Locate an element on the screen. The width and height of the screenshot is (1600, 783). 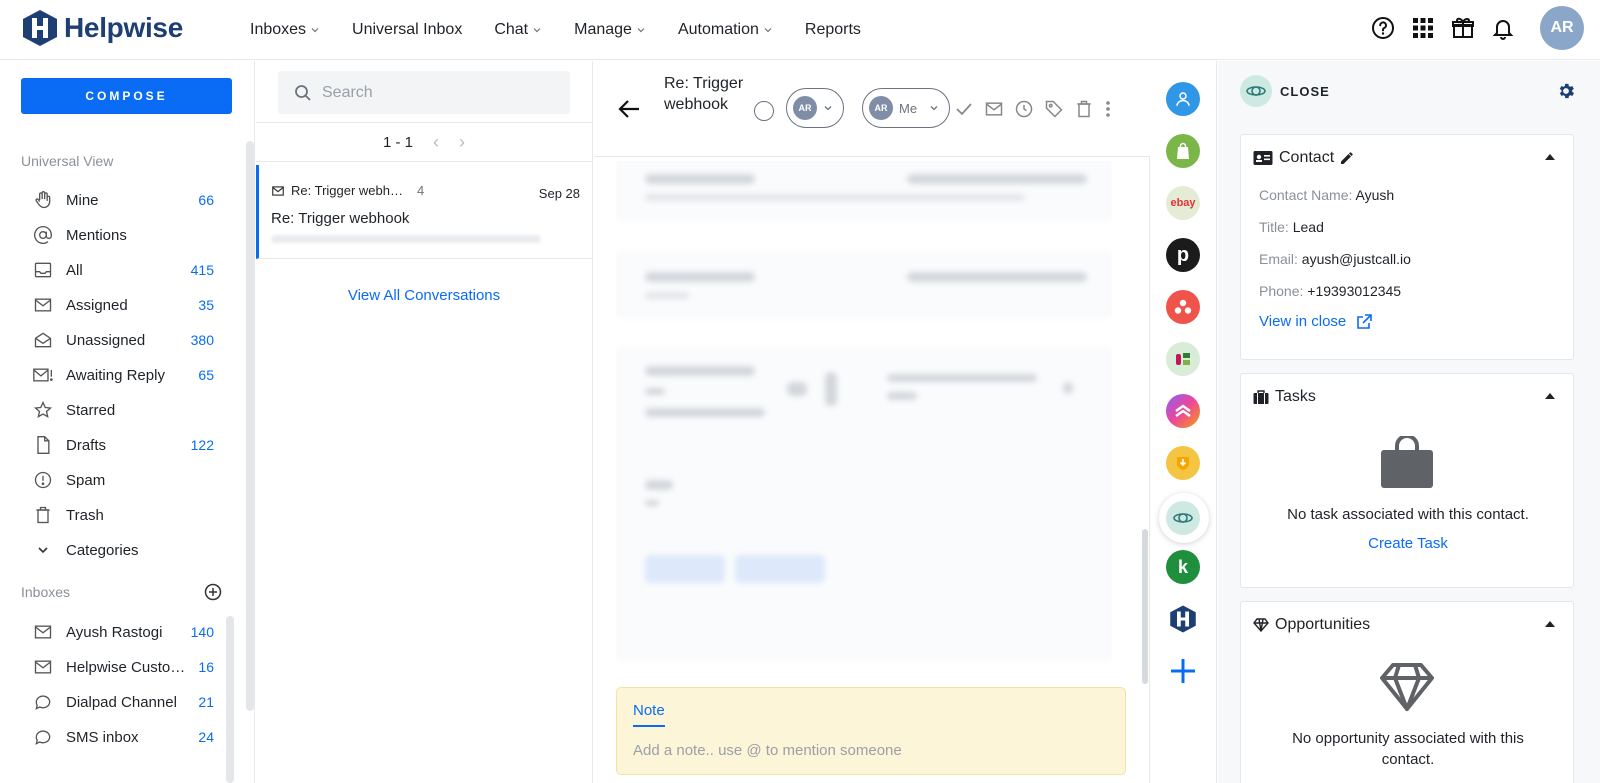
clock-icon is located at coordinates (1024, 109).